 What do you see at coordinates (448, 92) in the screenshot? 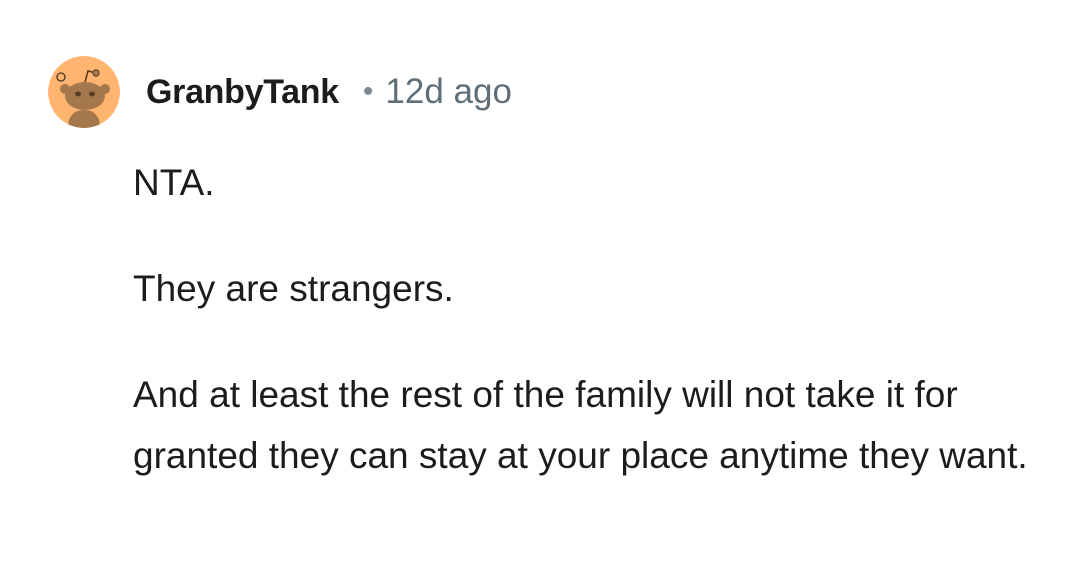
I see `timestamp: 12d ago` at bounding box center [448, 92].